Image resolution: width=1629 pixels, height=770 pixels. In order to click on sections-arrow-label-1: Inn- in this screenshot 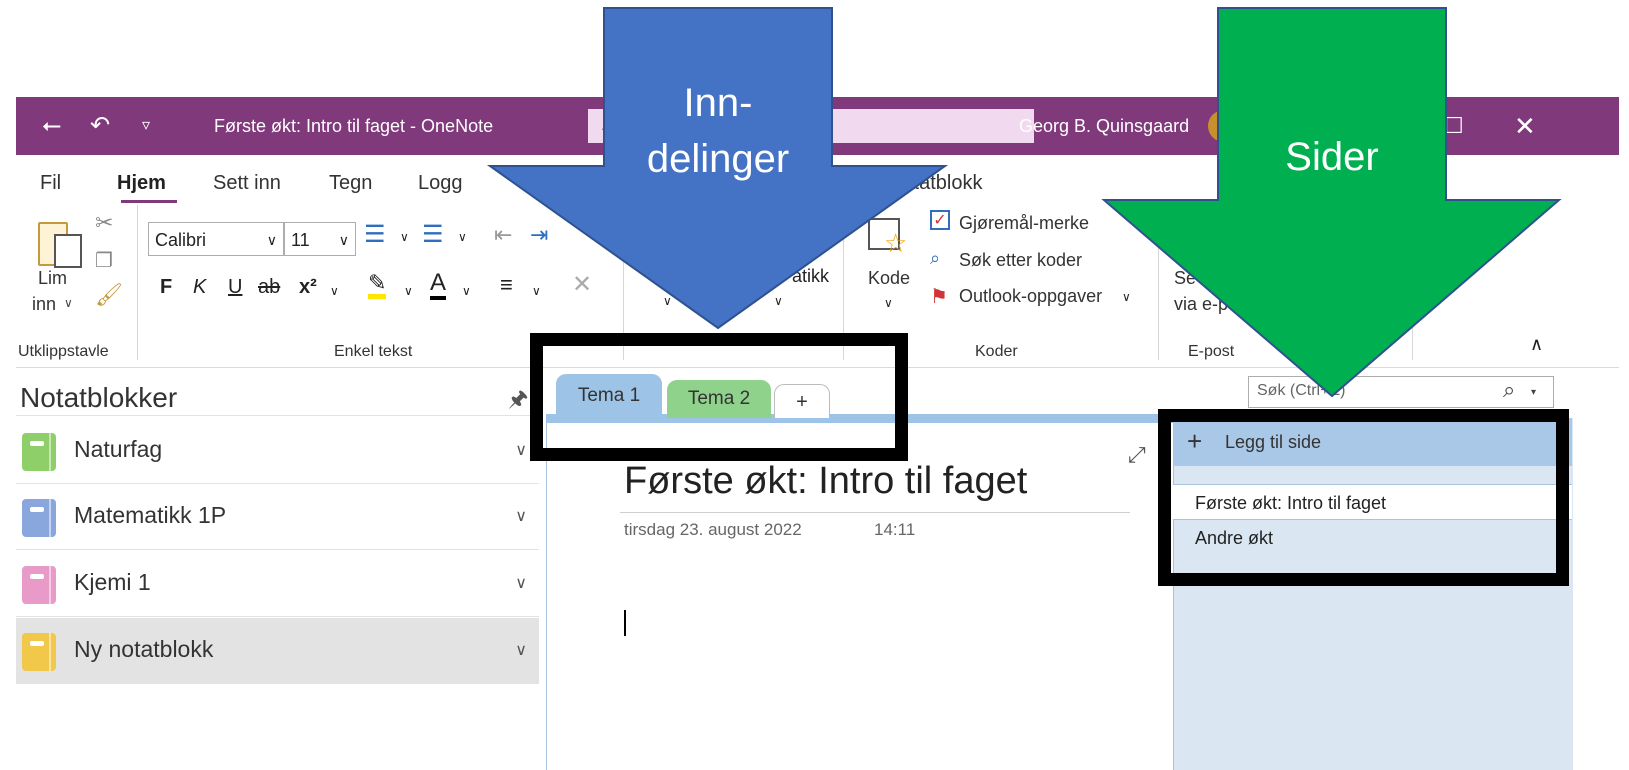, I will do `click(718, 103)`.